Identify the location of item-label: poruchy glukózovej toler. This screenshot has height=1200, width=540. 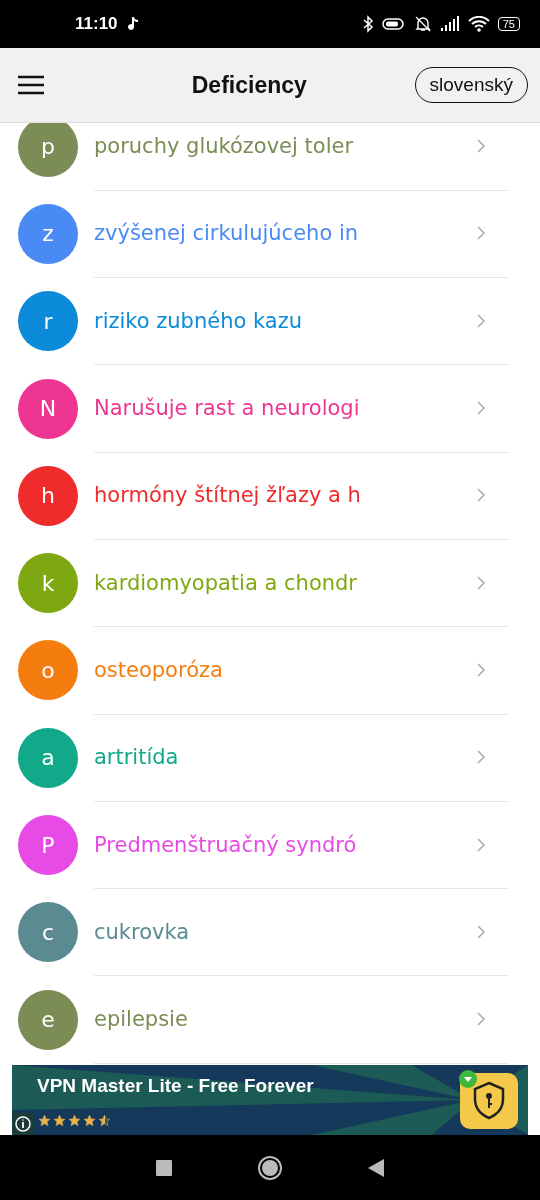
(224, 146).